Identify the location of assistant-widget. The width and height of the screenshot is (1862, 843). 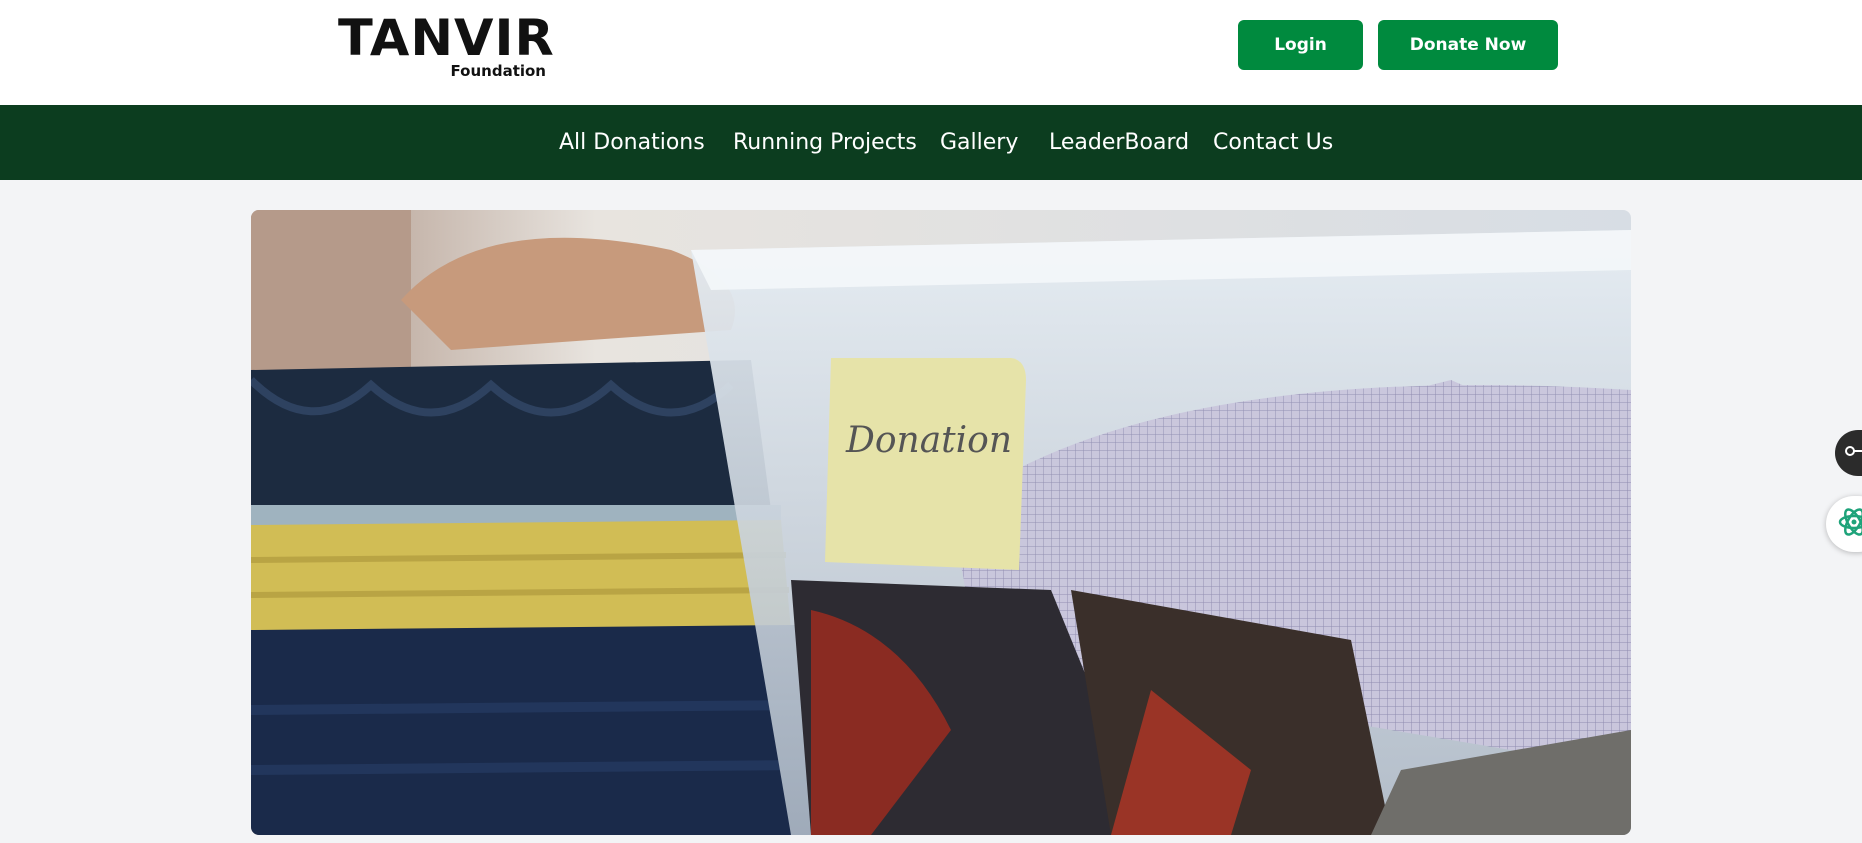
(1844, 524).